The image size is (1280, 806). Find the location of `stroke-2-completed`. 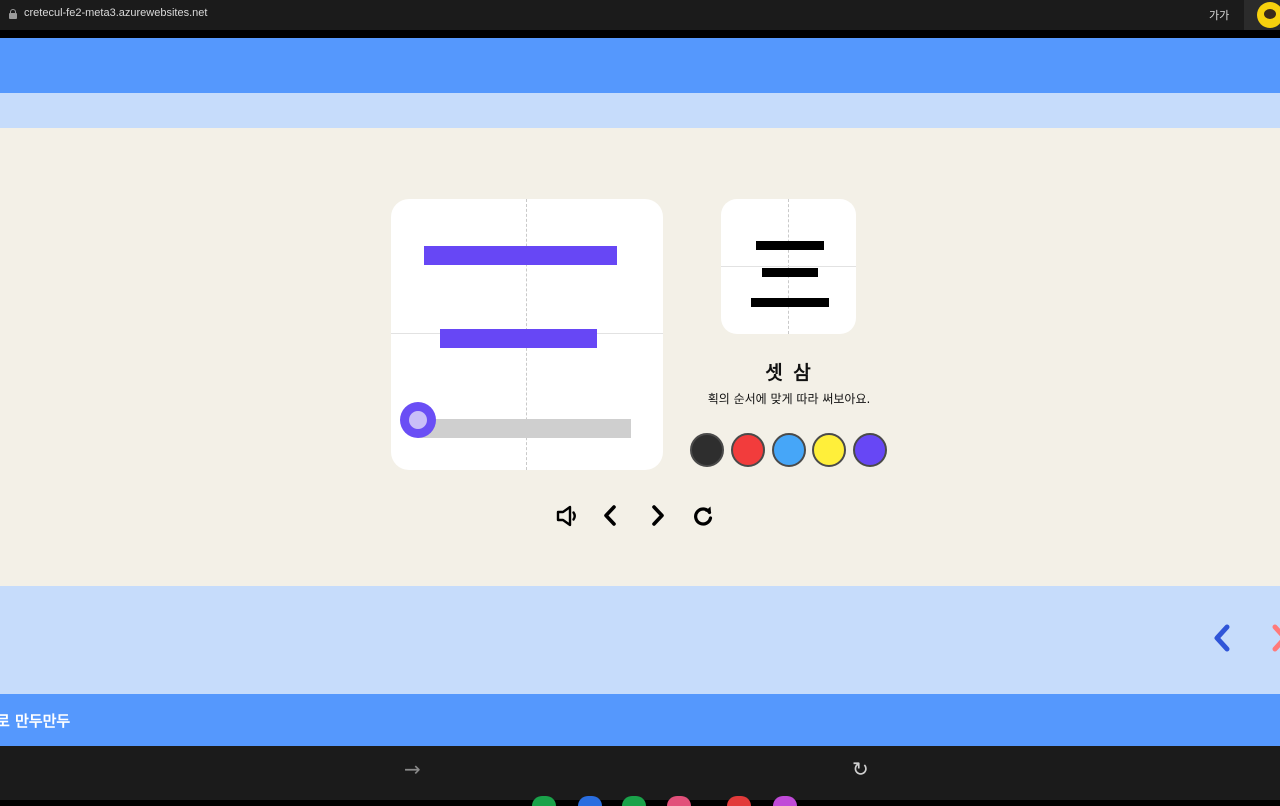

stroke-2-completed is located at coordinates (518, 338).